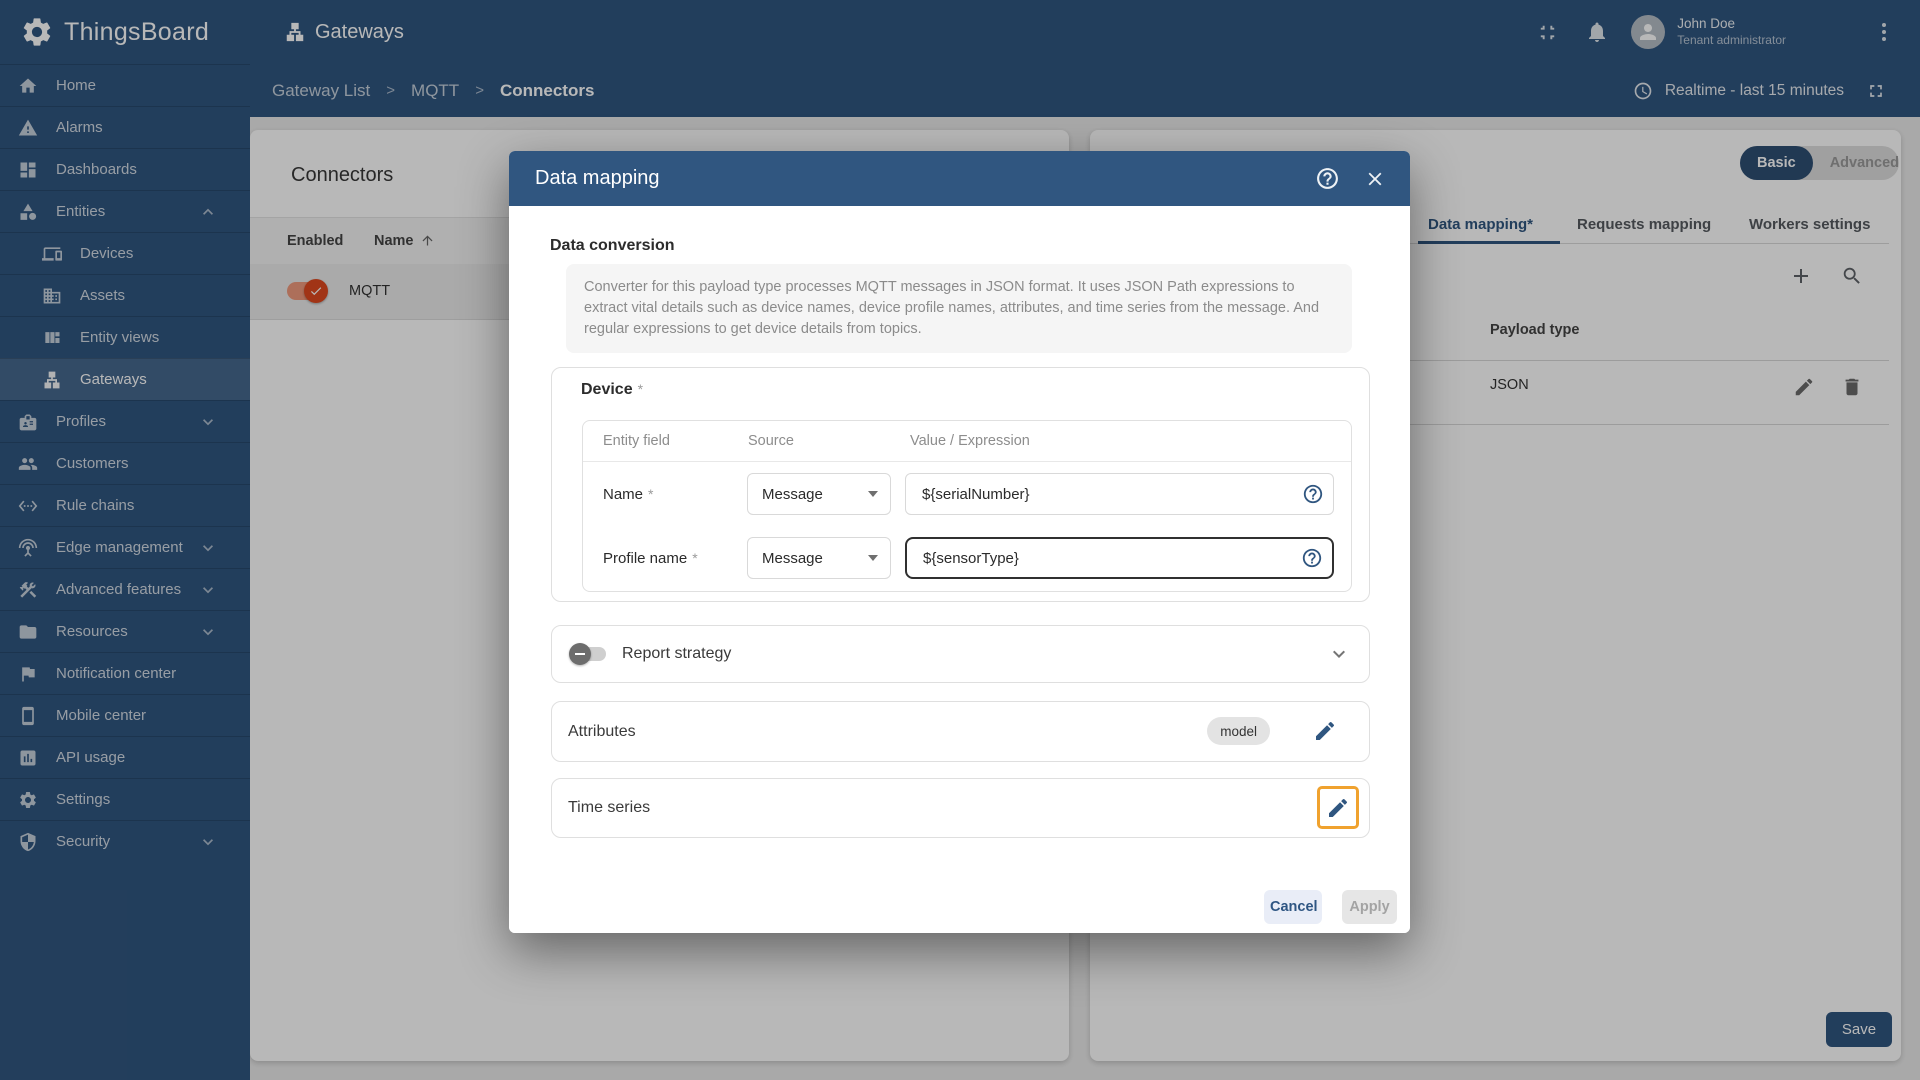 The image size is (1920, 1080). What do you see at coordinates (1238, 731) in the screenshot?
I see `attribute-chip-model: model` at bounding box center [1238, 731].